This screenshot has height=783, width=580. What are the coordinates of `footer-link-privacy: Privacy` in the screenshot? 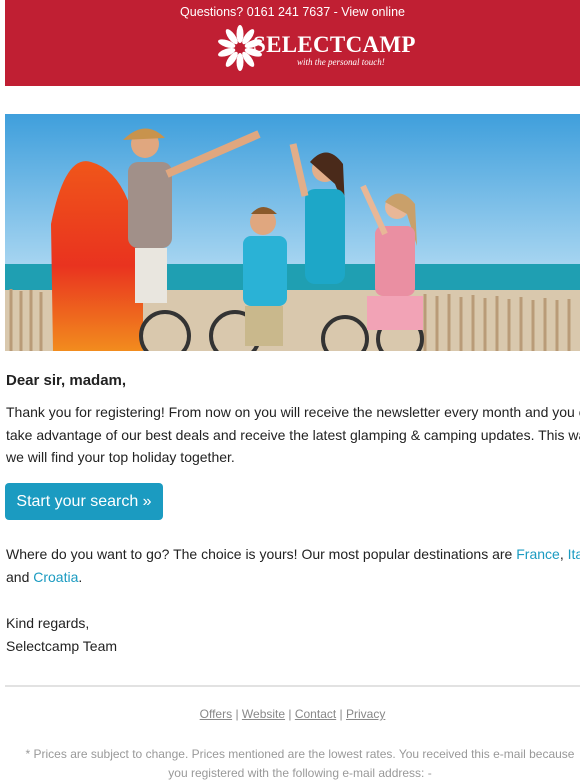 It's located at (365, 714).